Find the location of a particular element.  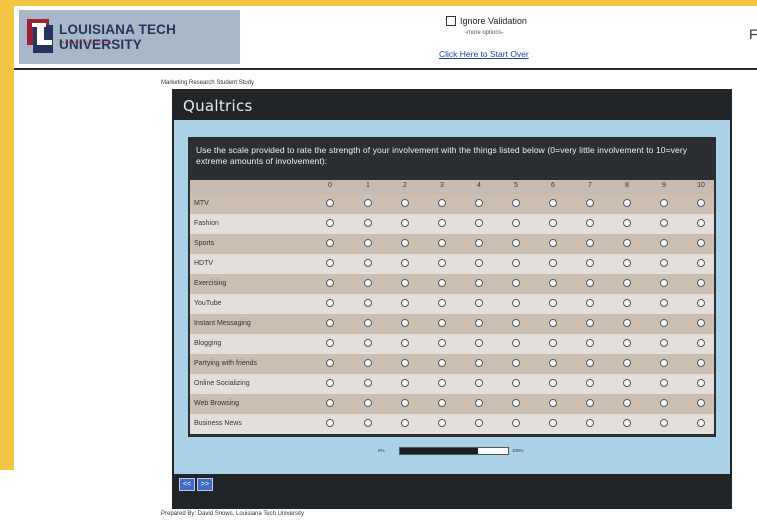

back-button: << is located at coordinates (187, 484).